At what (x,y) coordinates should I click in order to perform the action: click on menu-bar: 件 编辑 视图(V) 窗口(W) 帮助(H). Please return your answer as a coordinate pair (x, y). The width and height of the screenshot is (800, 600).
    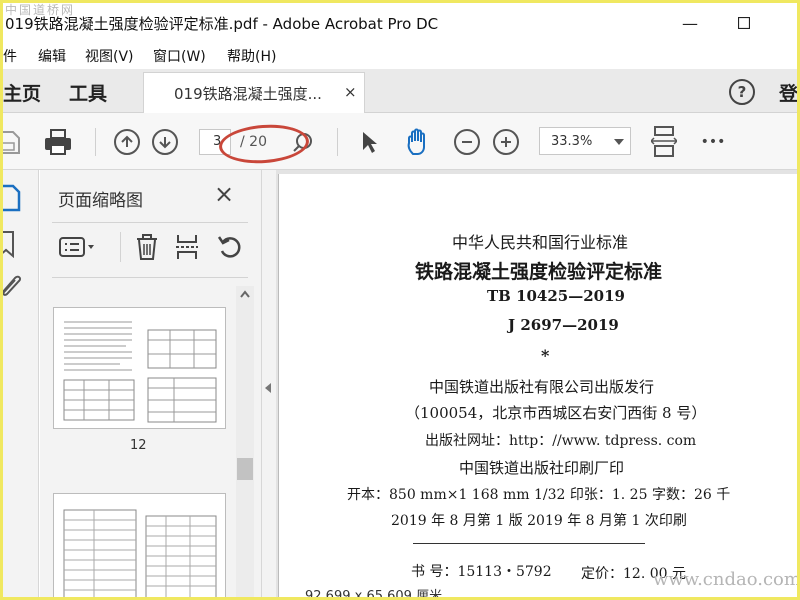
    Looking at the image, I should click on (400, 56).